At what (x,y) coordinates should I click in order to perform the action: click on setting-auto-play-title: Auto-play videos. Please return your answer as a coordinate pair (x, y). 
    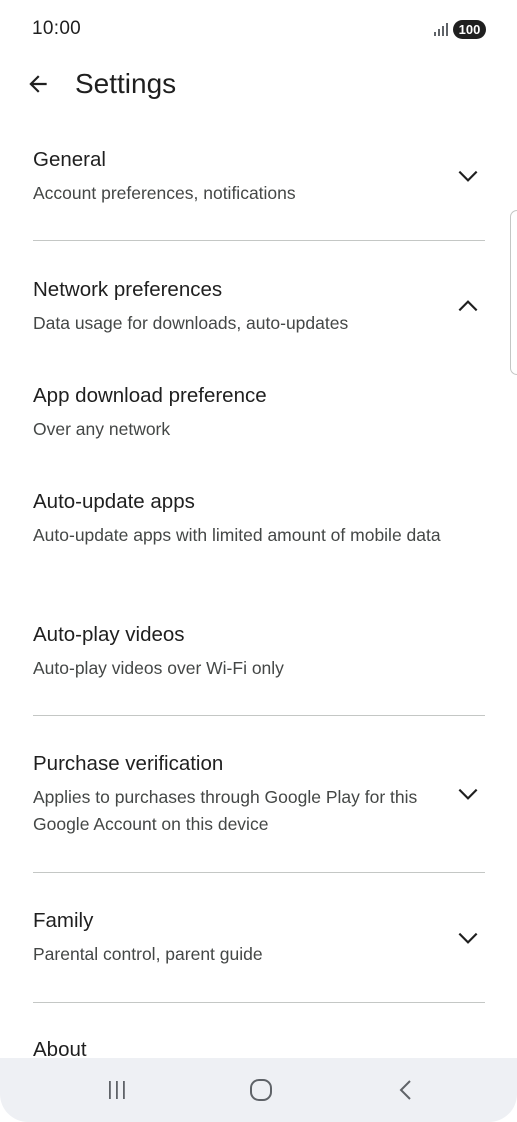
    Looking at the image, I should click on (109, 634).